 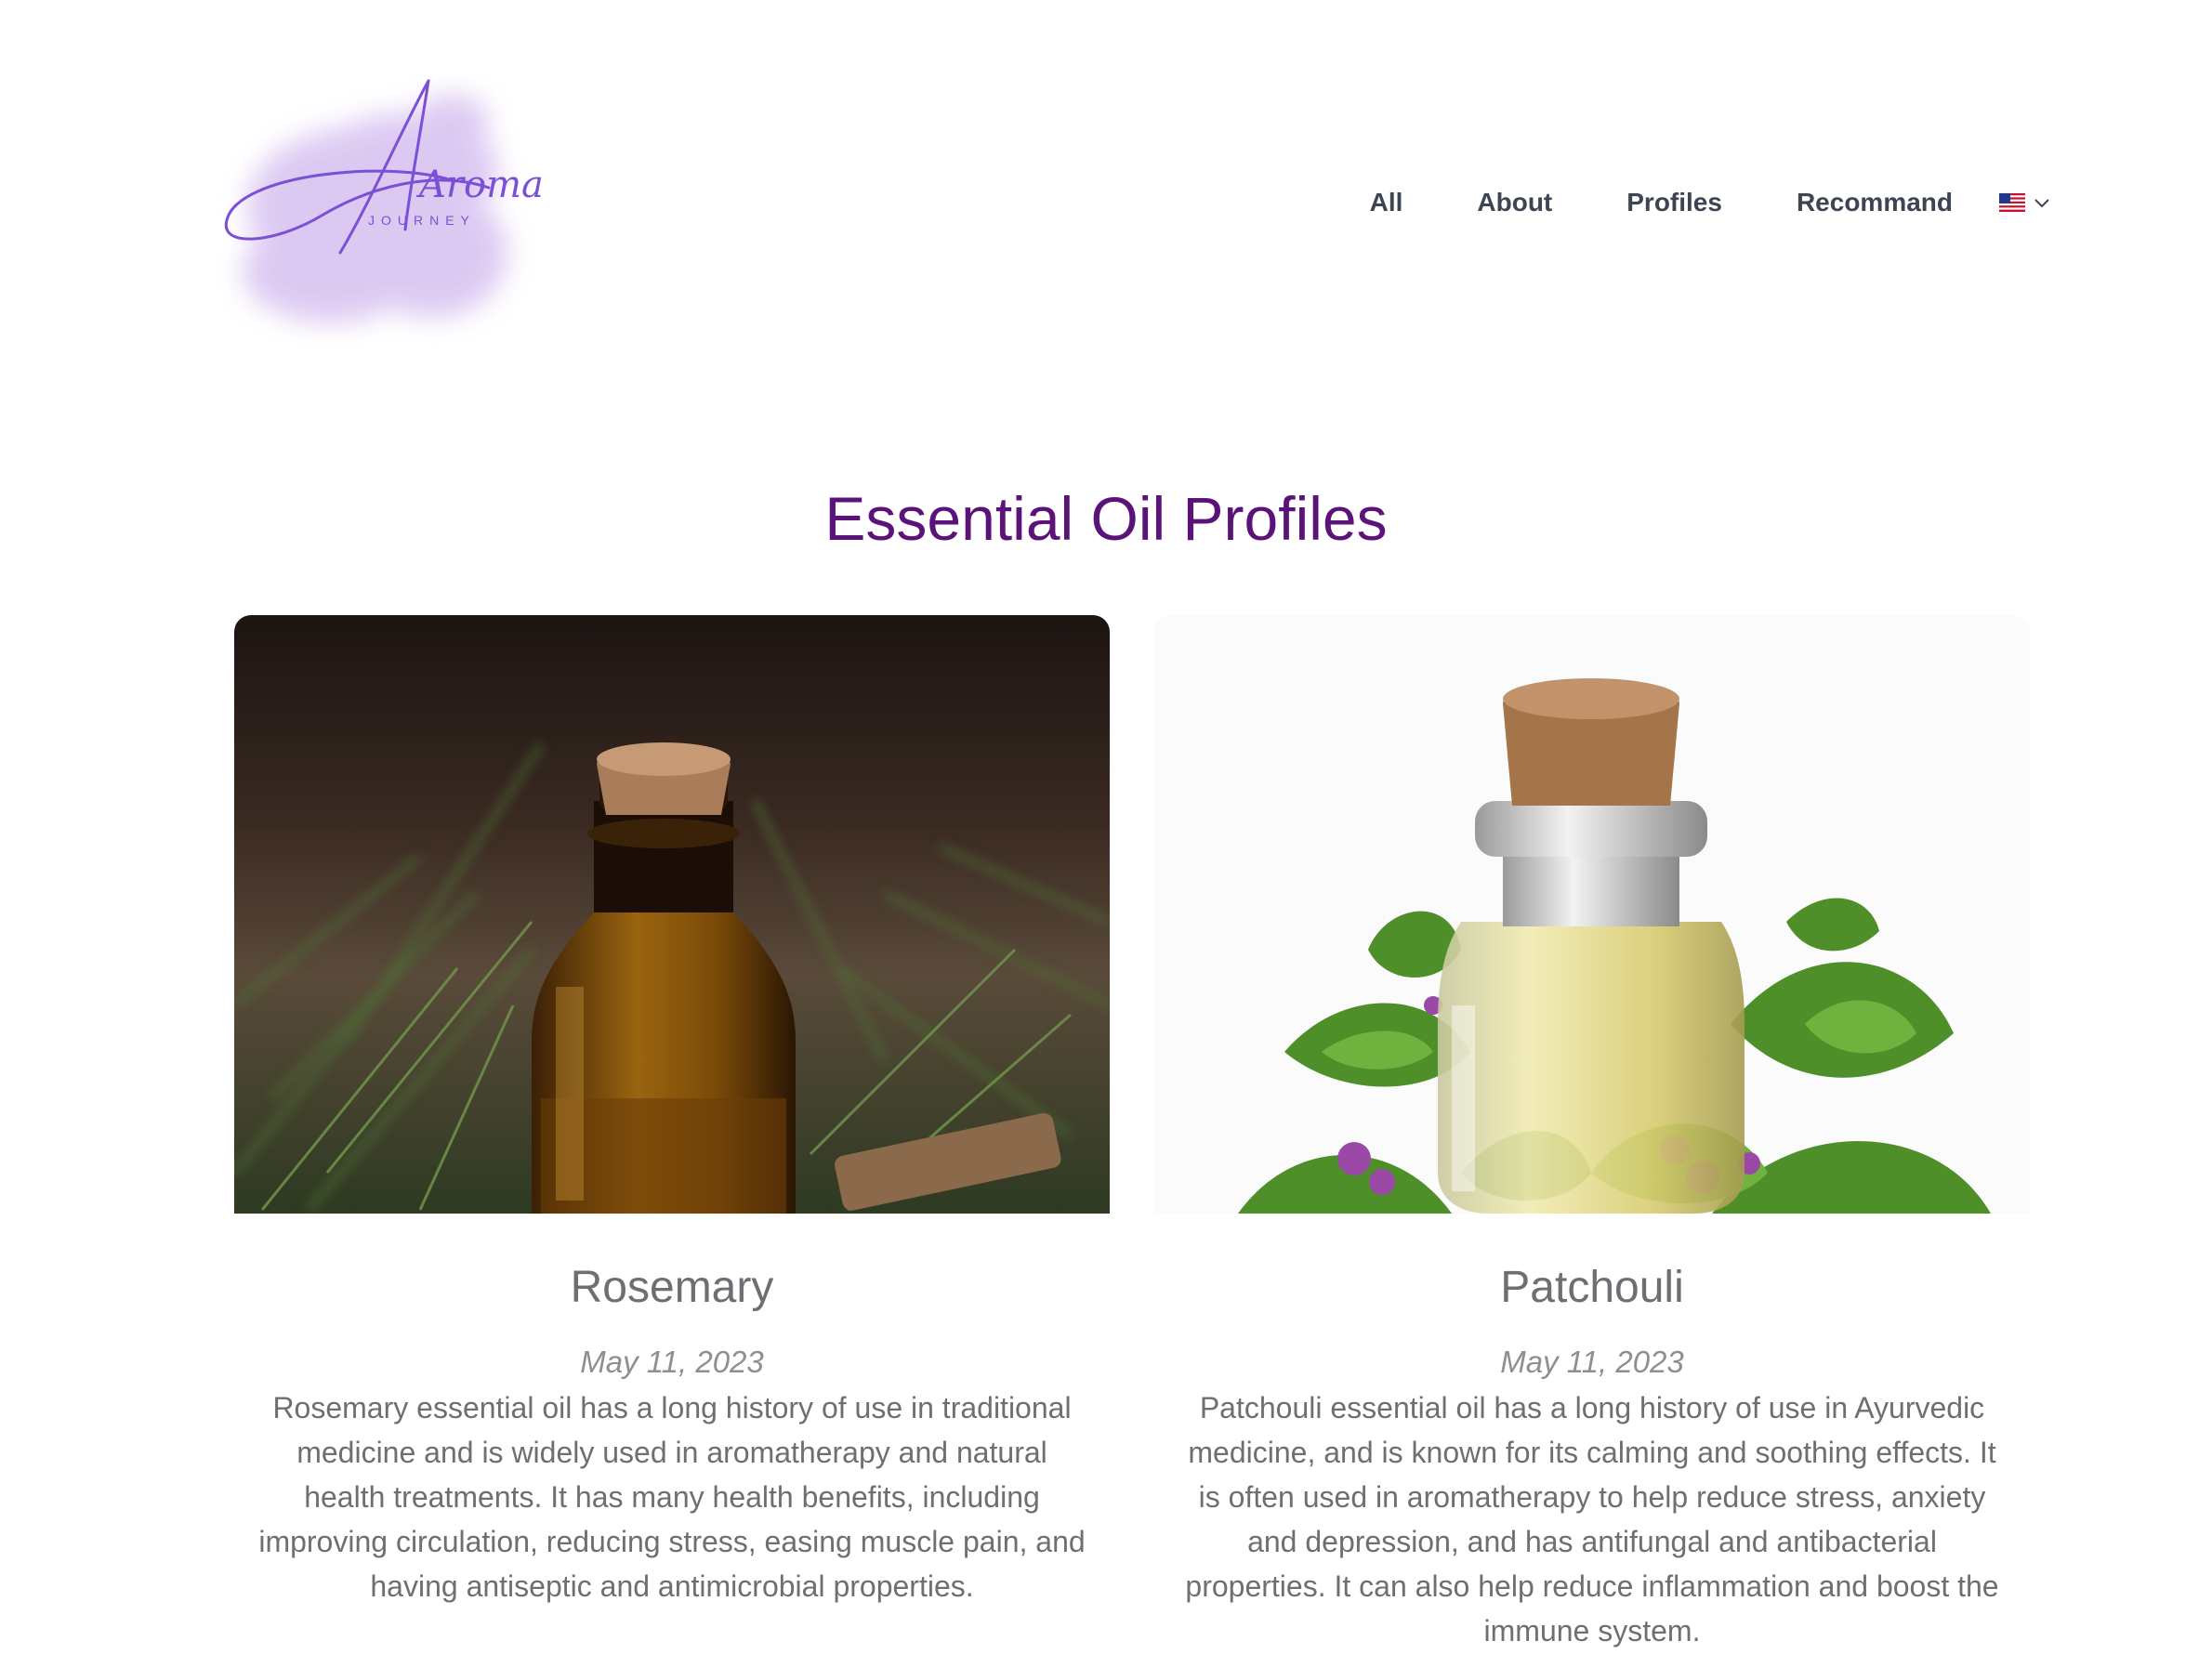 I want to click on nav-about: About, so click(x=1514, y=202).